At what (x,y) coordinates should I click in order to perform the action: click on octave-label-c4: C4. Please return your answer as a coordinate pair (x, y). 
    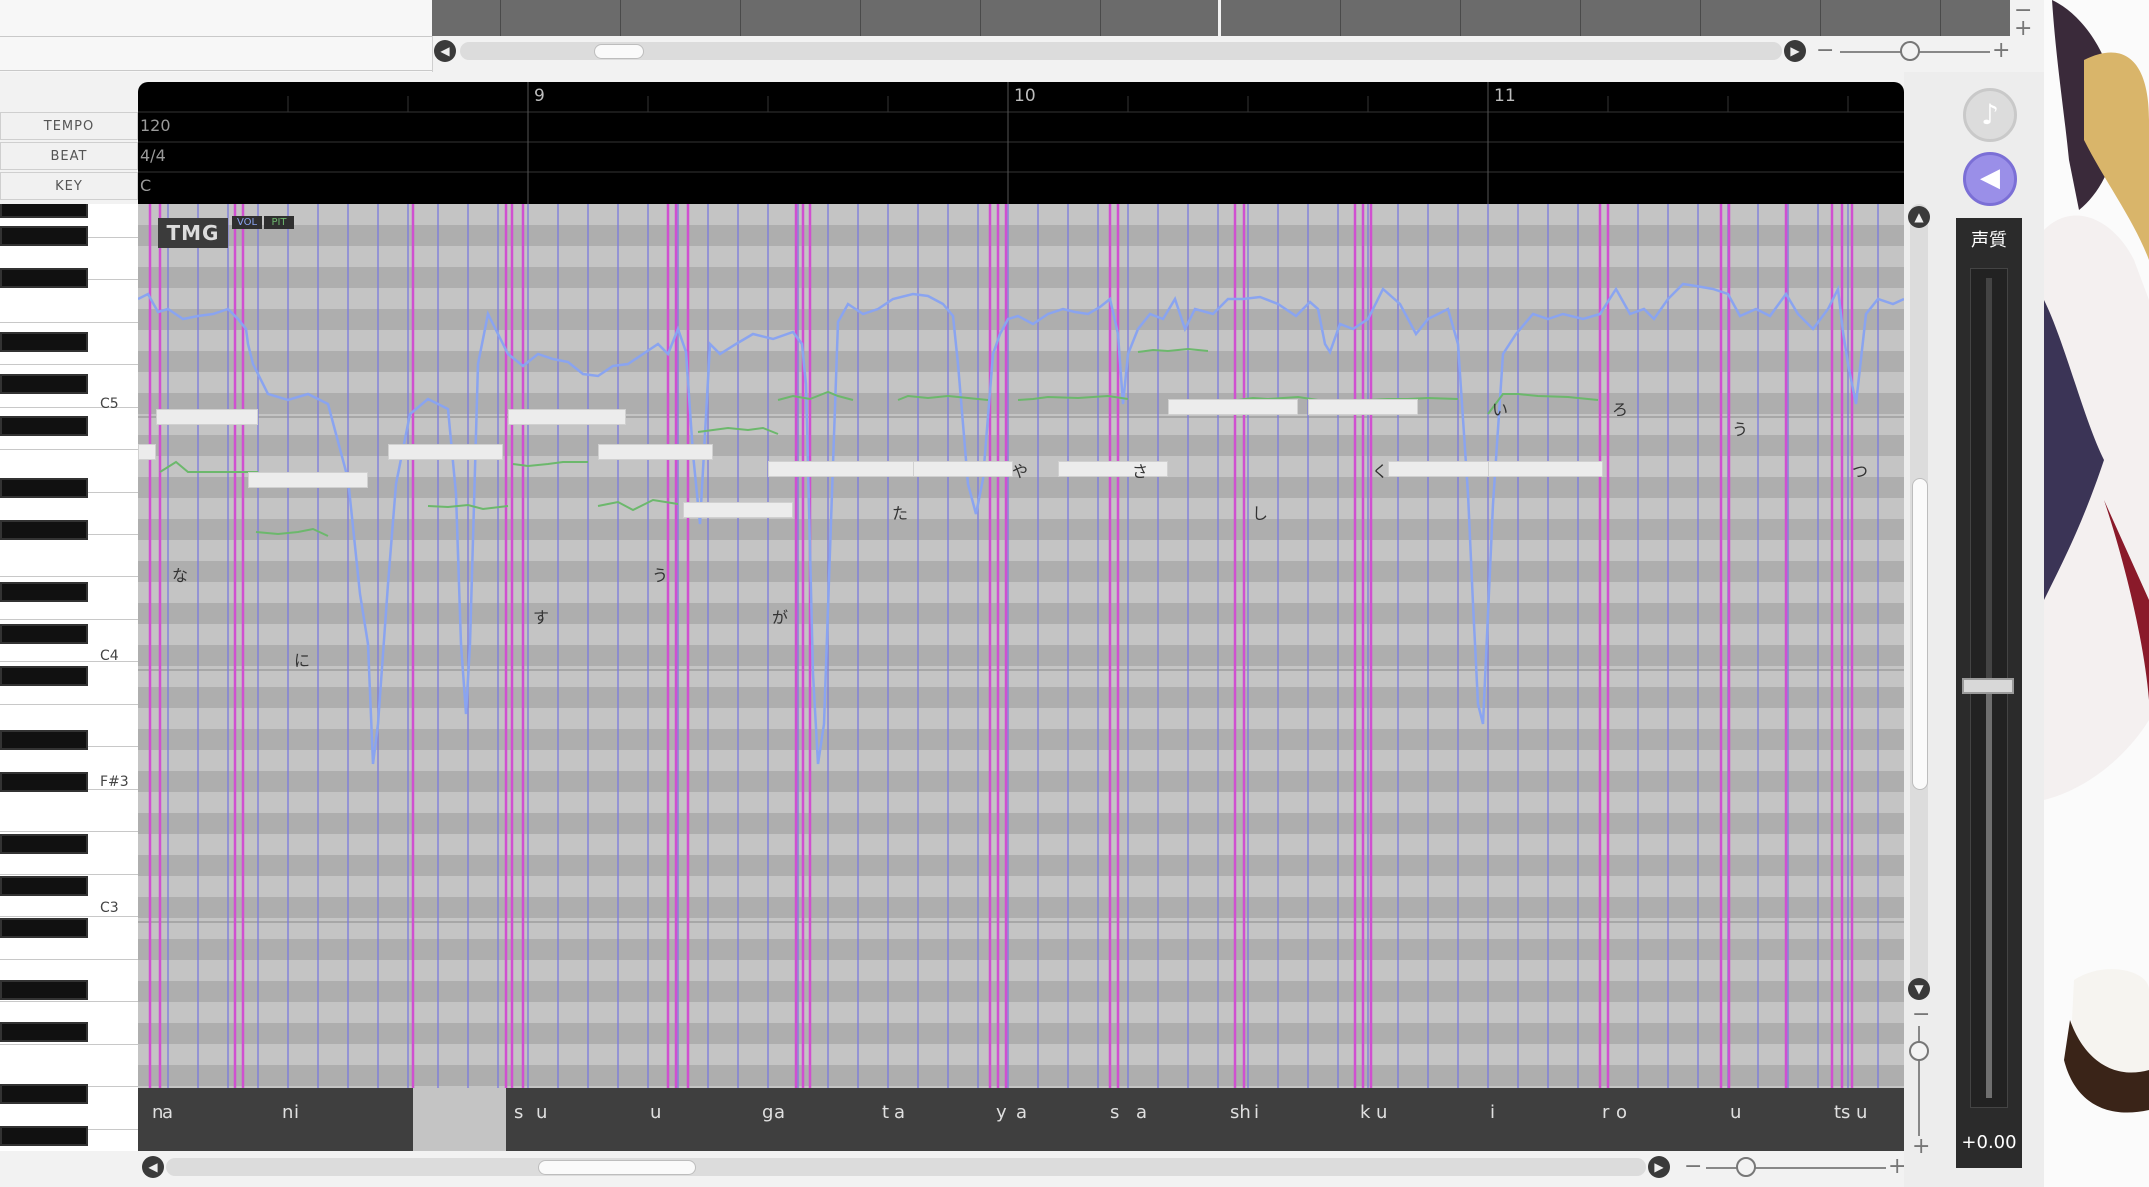
    Looking at the image, I should click on (109, 656).